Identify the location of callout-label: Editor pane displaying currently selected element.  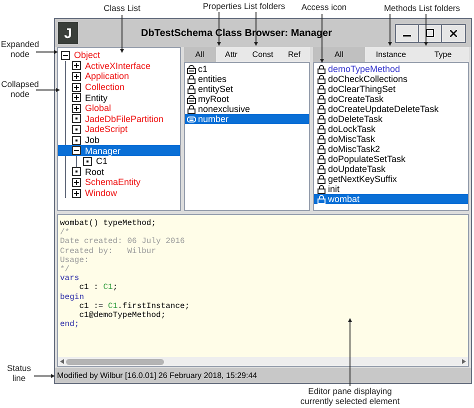
(350, 396).